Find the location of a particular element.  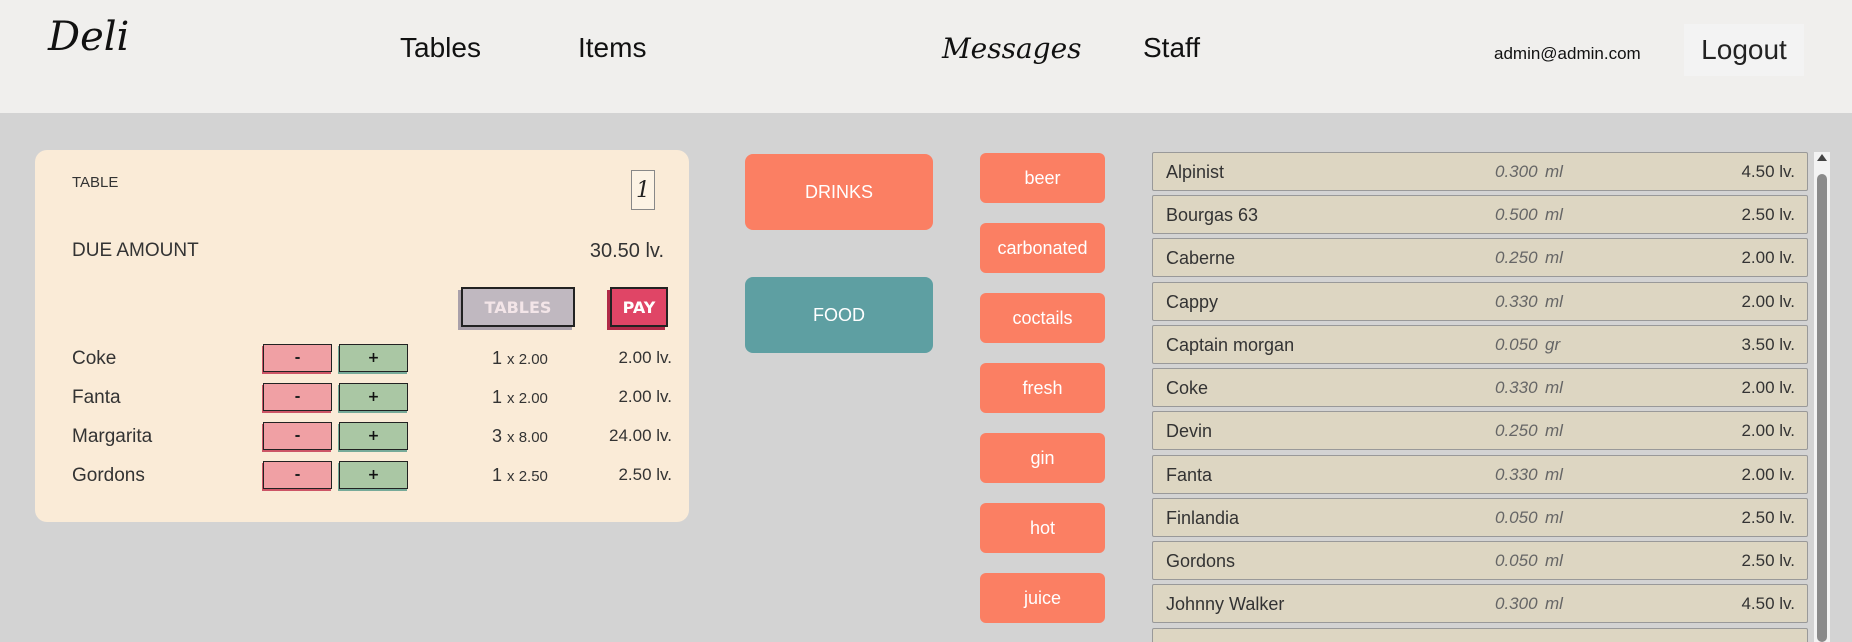

product-row-partial is located at coordinates (1480, 635).